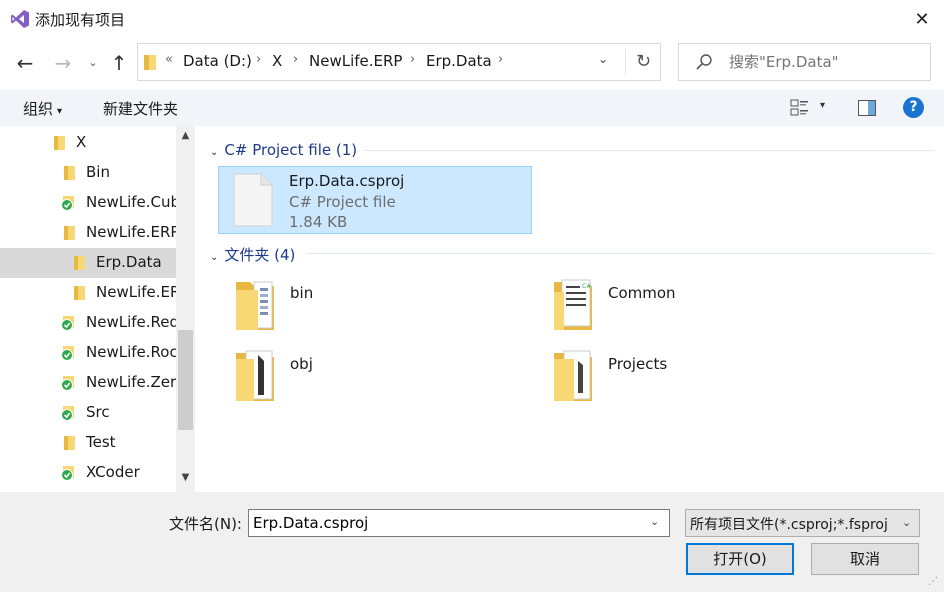  What do you see at coordinates (260, 255) in the screenshot?
I see `group-label: 文件夹 (4)` at bounding box center [260, 255].